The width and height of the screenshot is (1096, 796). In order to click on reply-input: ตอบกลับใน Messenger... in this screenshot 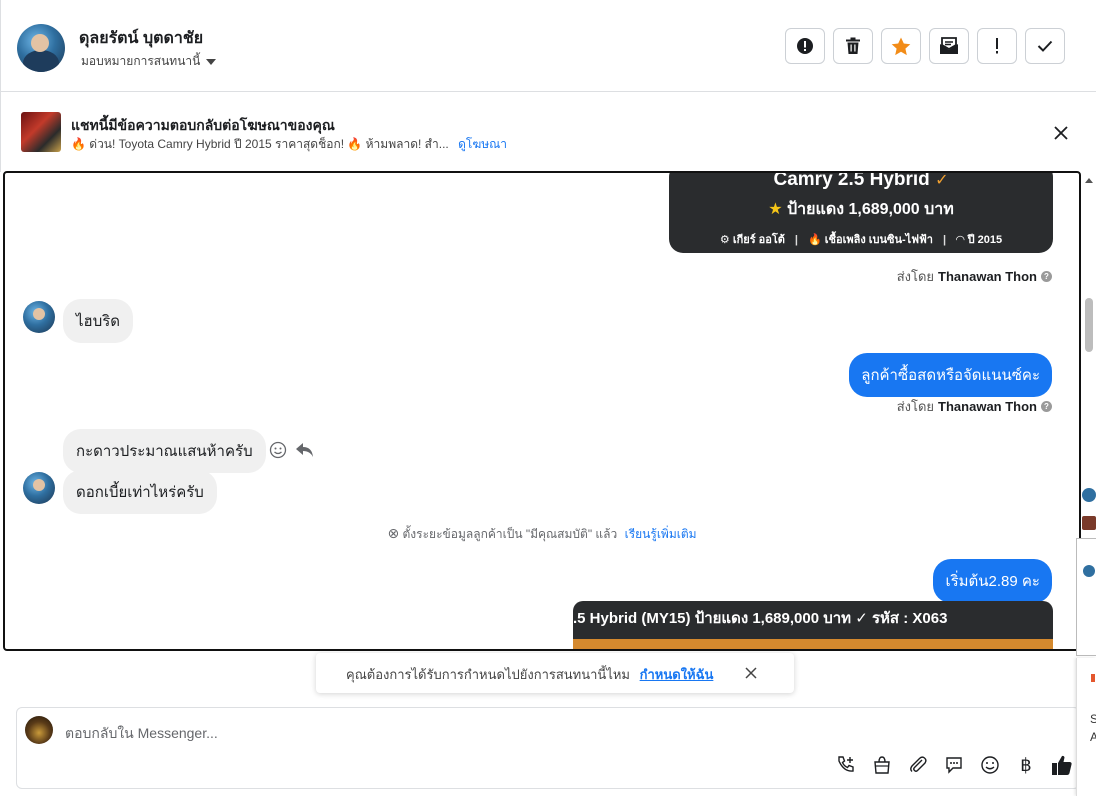, I will do `click(141, 734)`.